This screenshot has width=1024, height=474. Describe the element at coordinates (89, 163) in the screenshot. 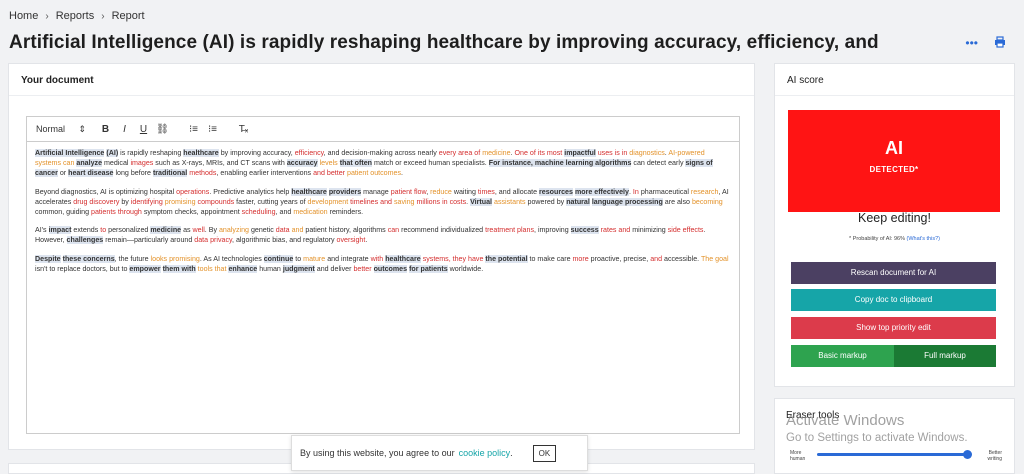

I see `highlighted-phrase: analyze` at that location.